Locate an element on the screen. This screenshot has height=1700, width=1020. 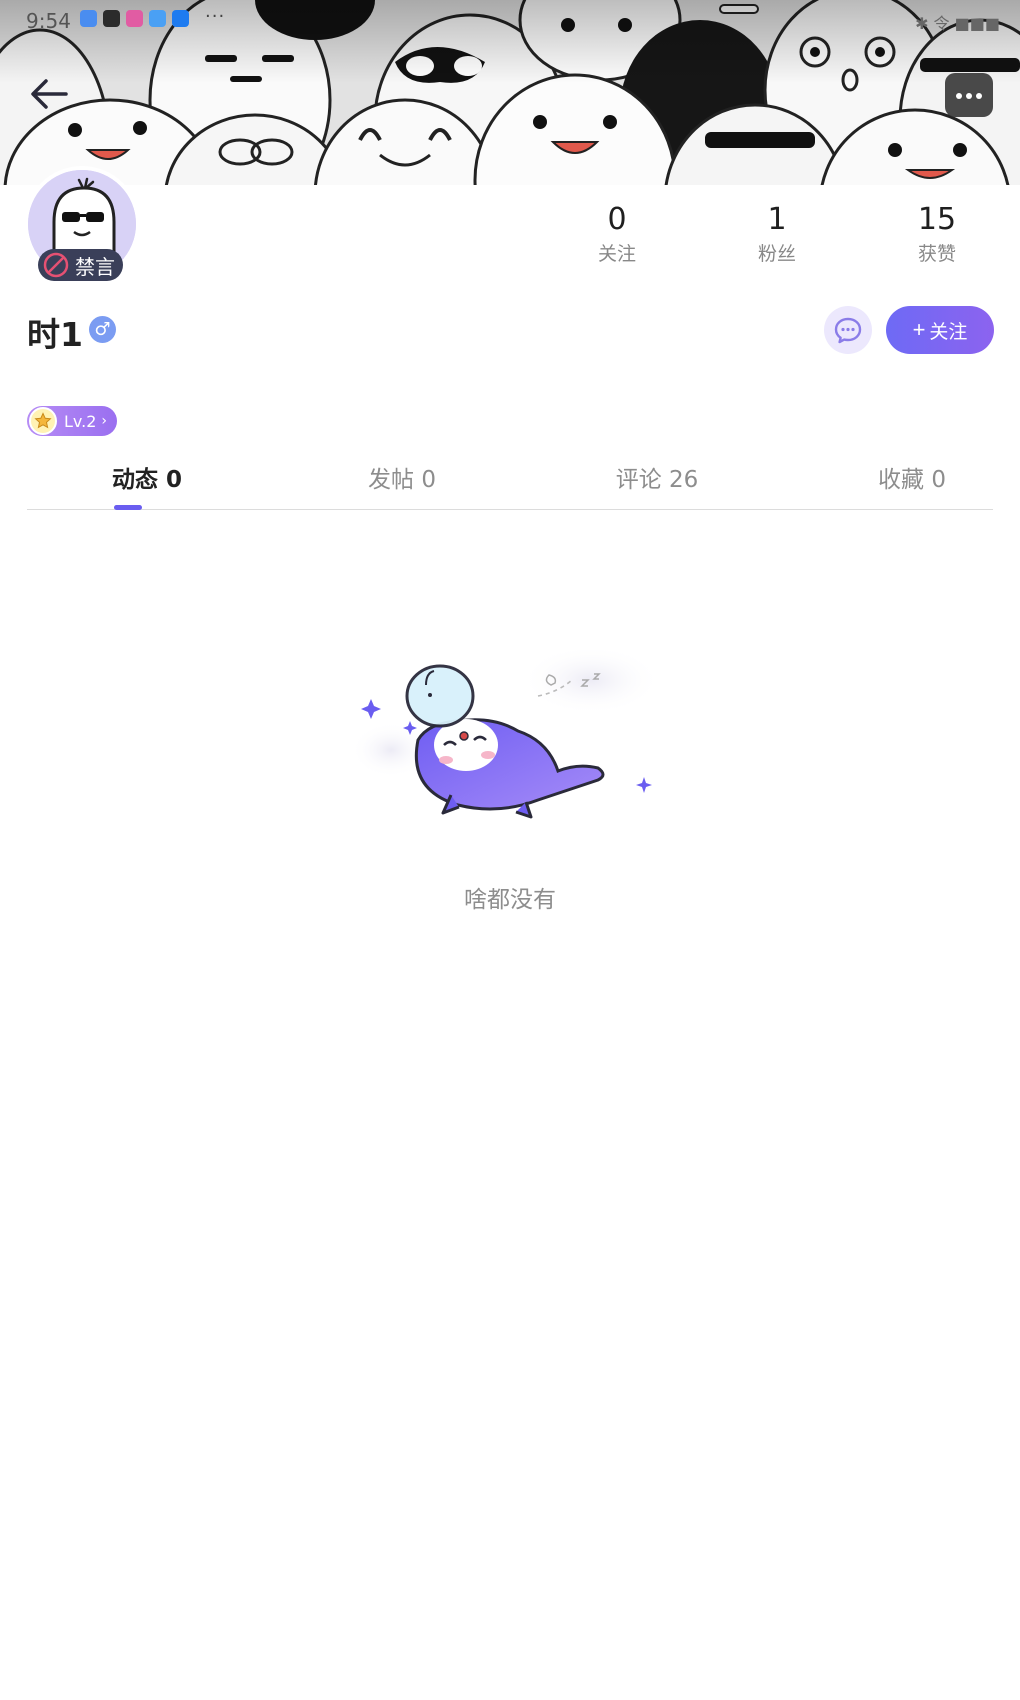
back-button is located at coordinates (48, 94).